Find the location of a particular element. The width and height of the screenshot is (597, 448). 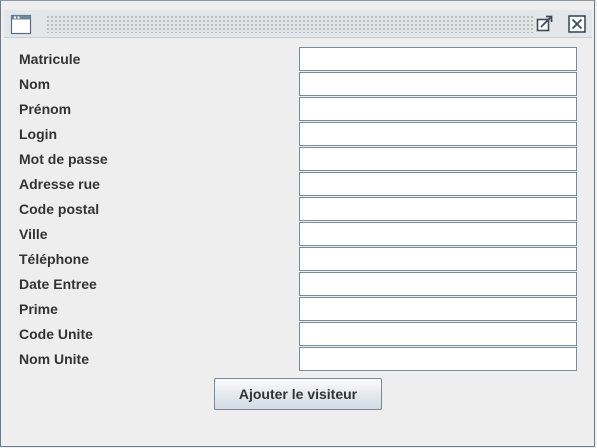

label-date-entree: Date Entree is located at coordinates (58, 284).